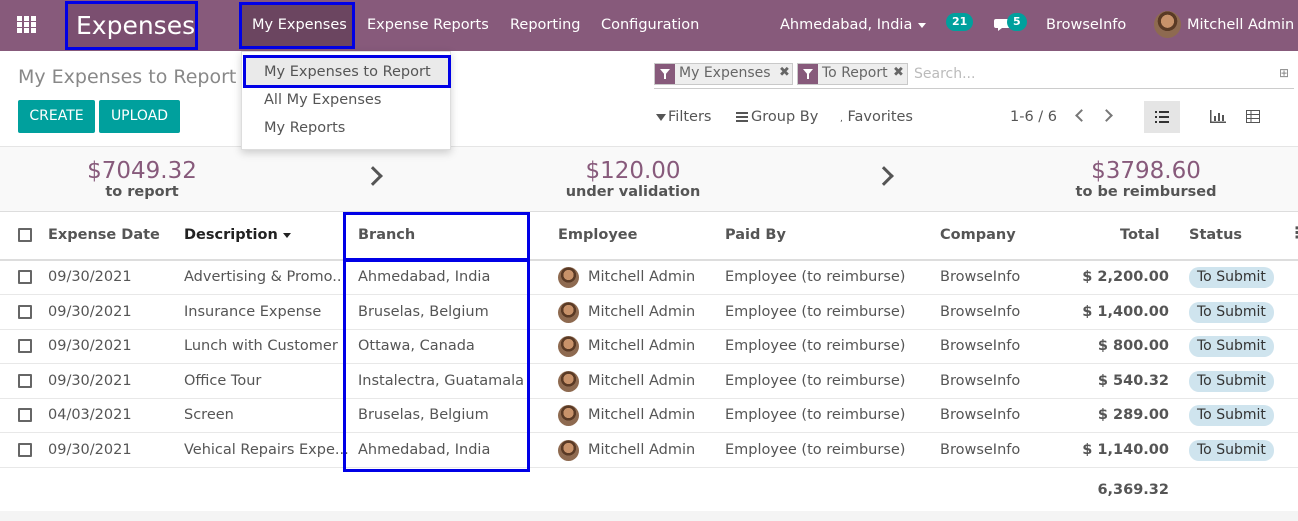  I want to click on cell-total: $ 1,400.00, so click(1125, 311).